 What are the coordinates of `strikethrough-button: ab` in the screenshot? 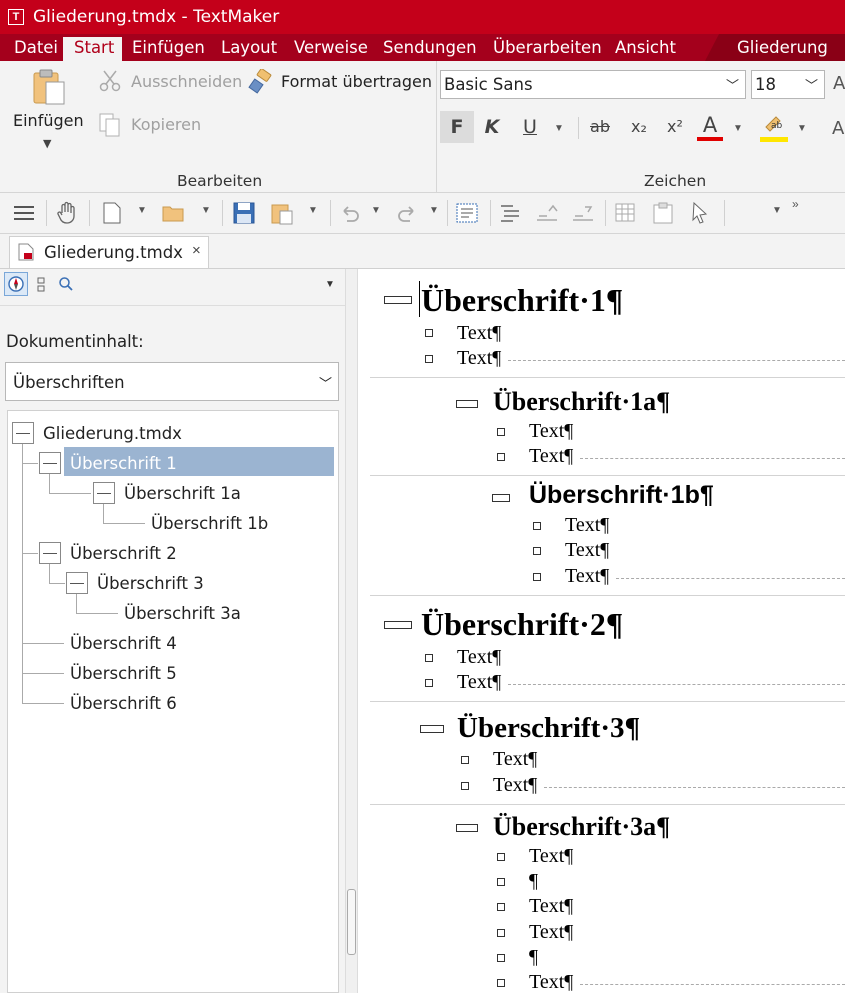 It's located at (600, 127).